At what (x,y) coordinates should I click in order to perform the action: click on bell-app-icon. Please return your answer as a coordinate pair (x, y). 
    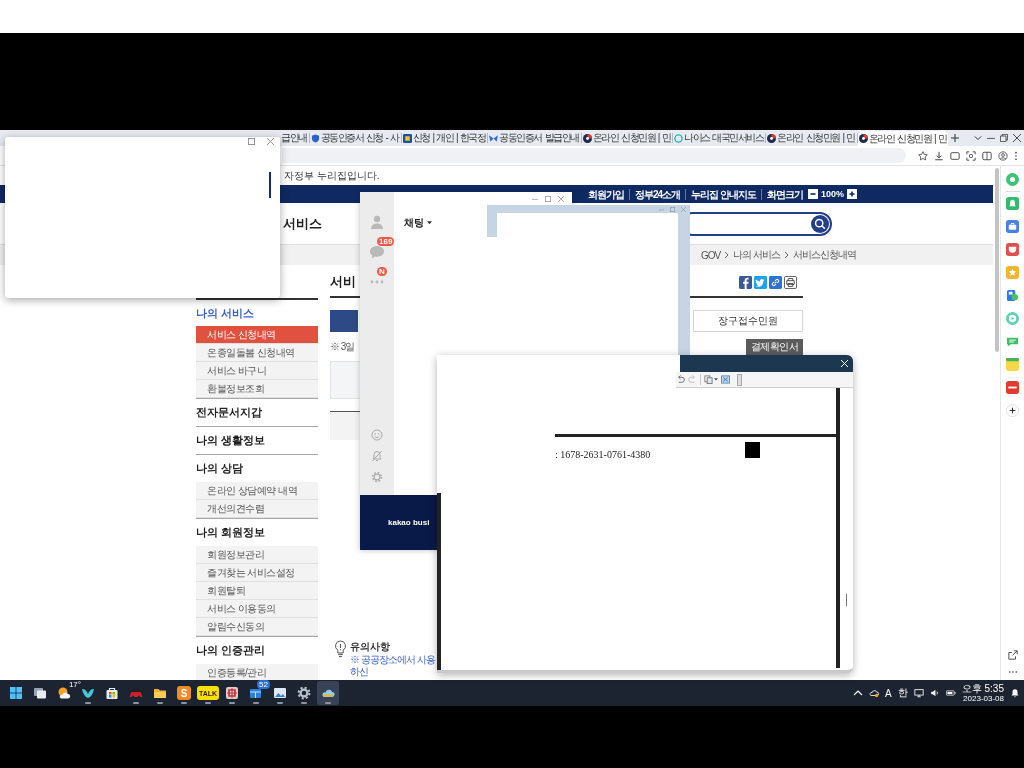
    Looking at the image, I should click on (1012, 203).